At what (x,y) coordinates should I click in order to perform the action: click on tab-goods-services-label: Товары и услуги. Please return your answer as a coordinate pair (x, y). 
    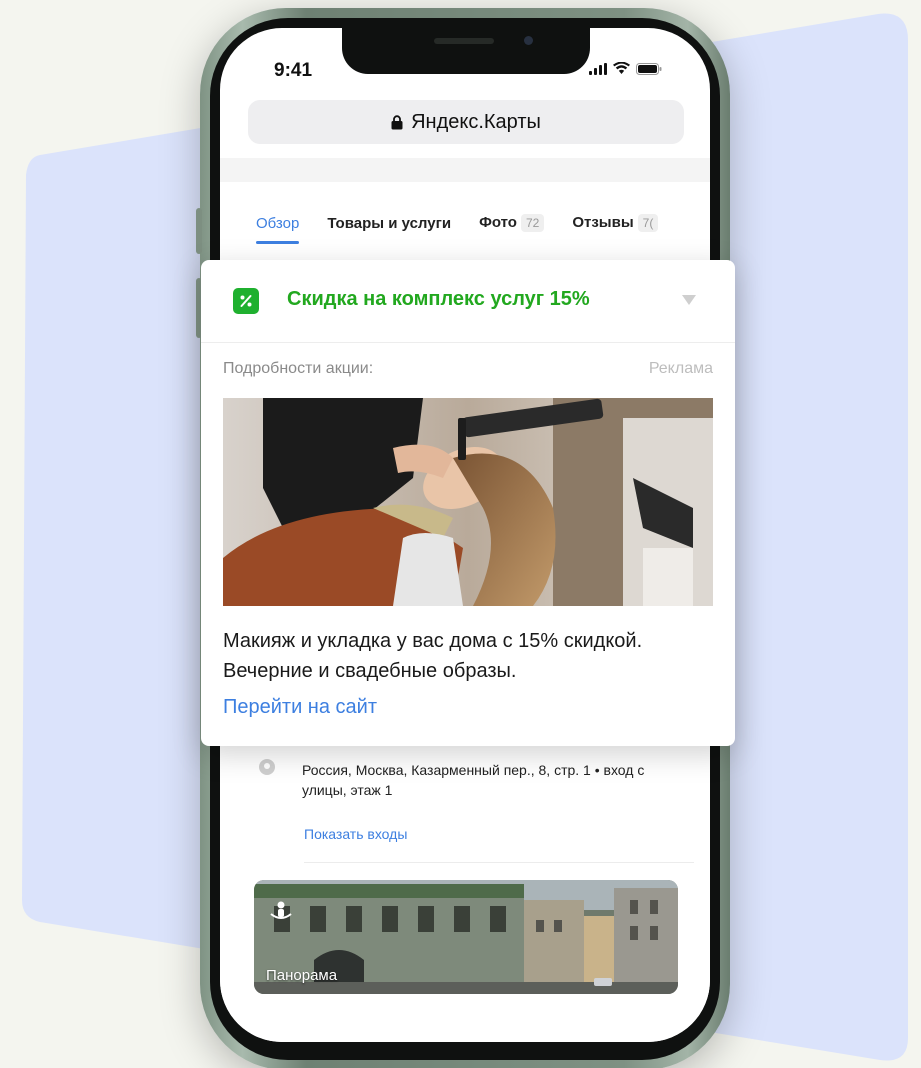
    Looking at the image, I should click on (389, 223).